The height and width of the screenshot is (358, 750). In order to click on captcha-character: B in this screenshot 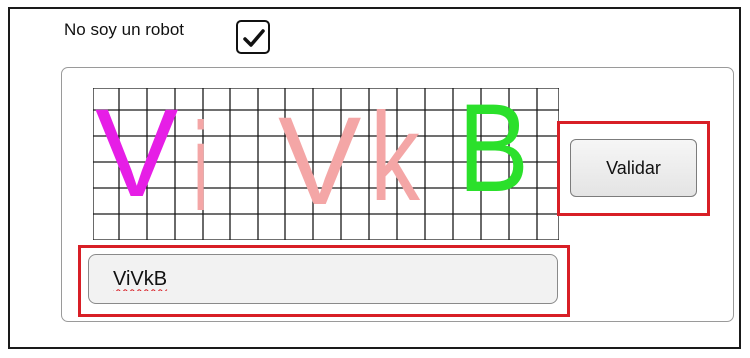, I will do `click(493, 153)`.